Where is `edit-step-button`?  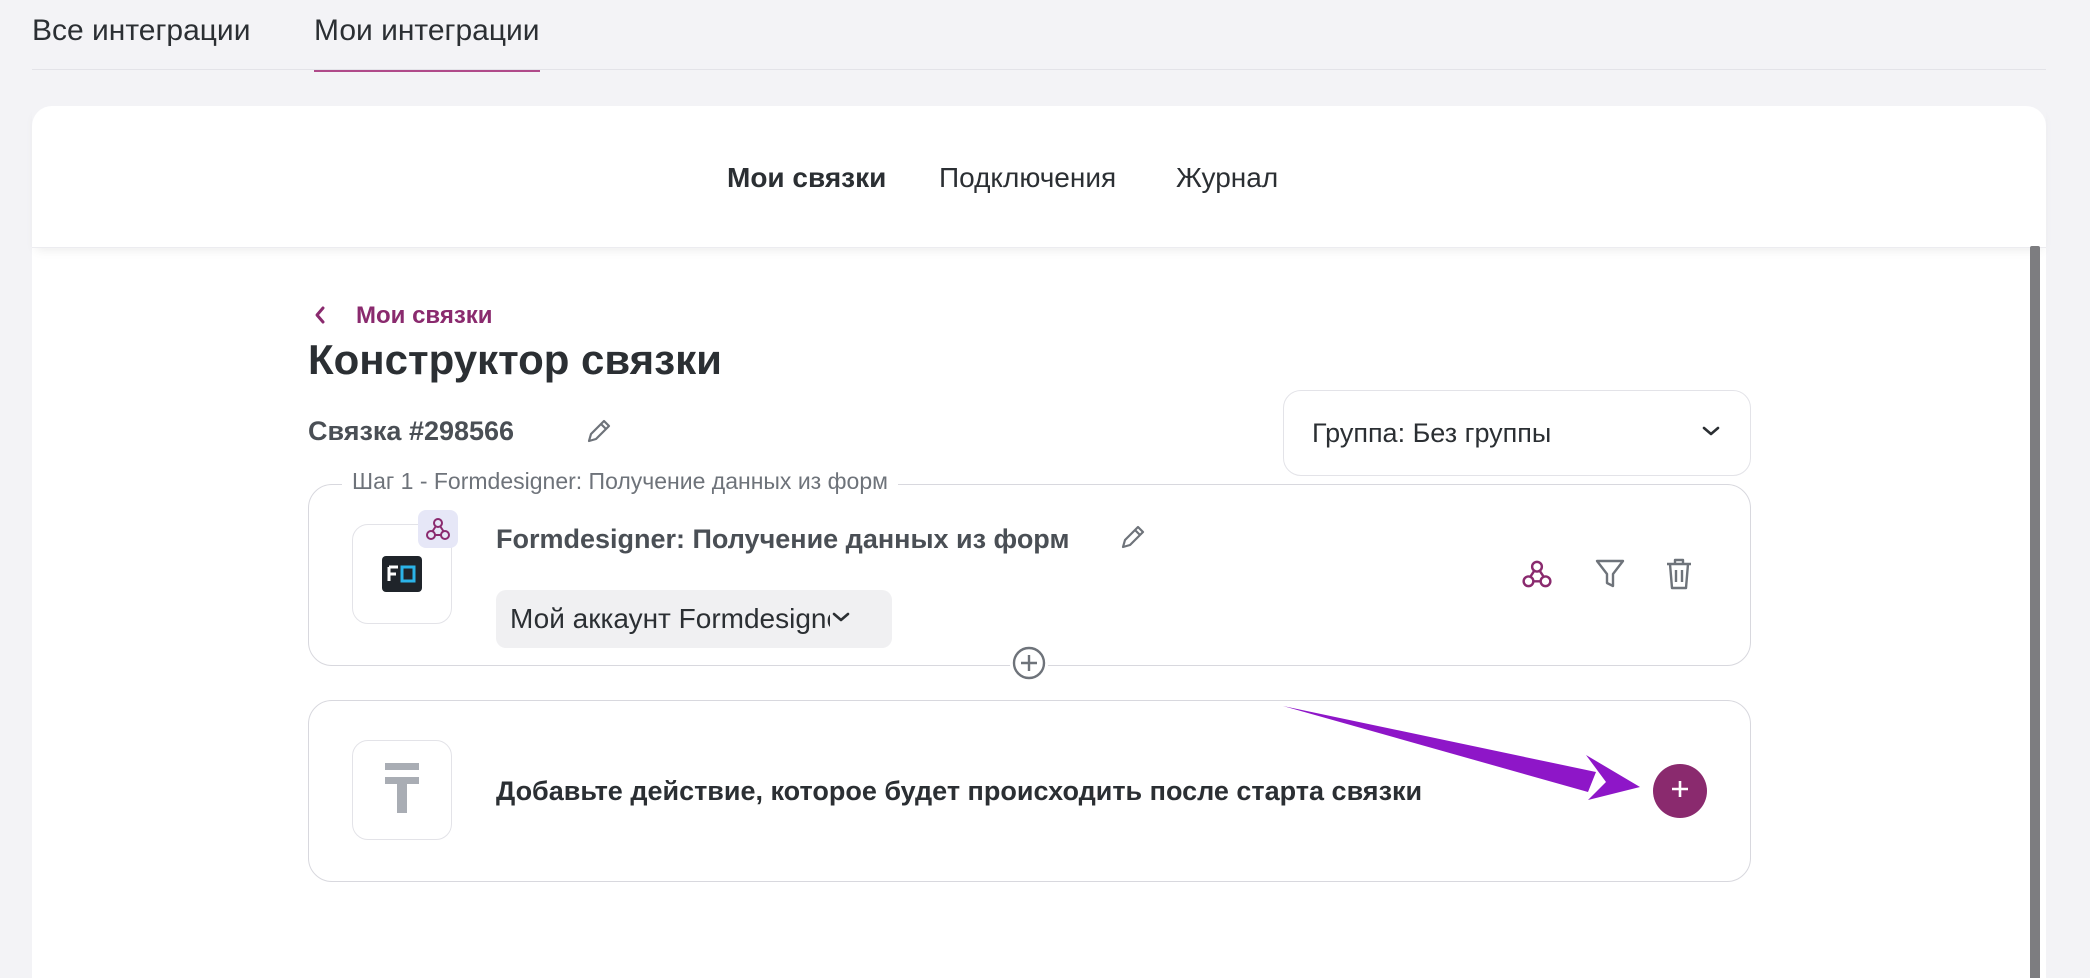 edit-step-button is located at coordinates (1133, 539).